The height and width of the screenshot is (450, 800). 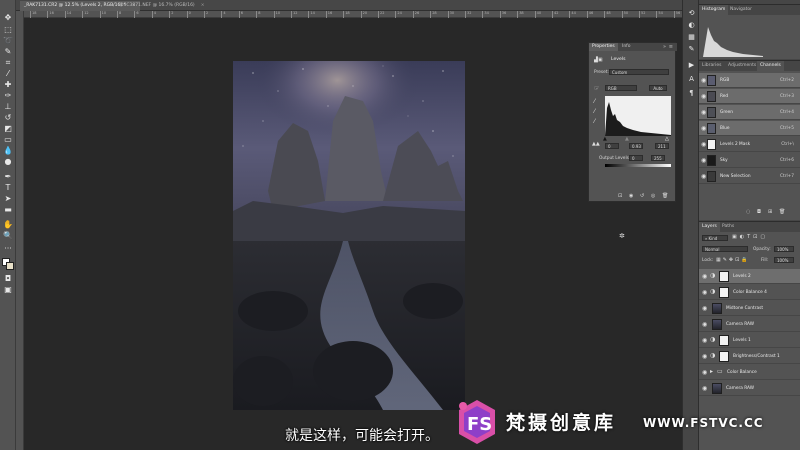 I want to click on lock-icons: ▦✎✥⊡🔒, so click(x=733, y=260).